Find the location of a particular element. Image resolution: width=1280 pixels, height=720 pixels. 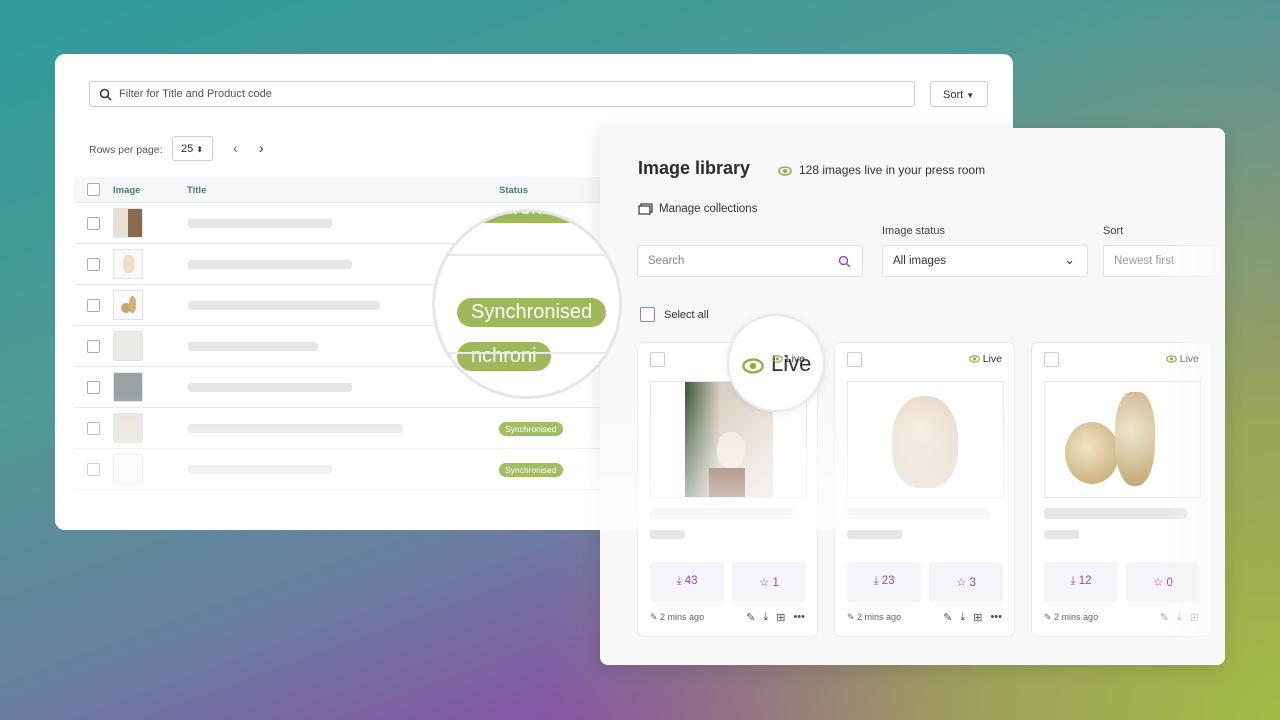

downloads-count: ⤓ 23 is located at coordinates (884, 582).